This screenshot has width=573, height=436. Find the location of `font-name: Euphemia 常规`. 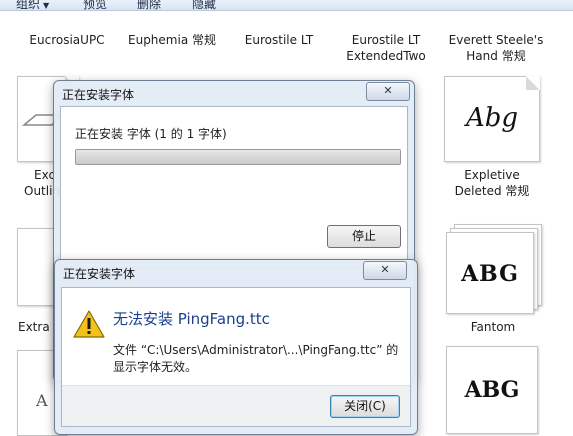

font-name: Euphemia 常规 is located at coordinates (172, 40).